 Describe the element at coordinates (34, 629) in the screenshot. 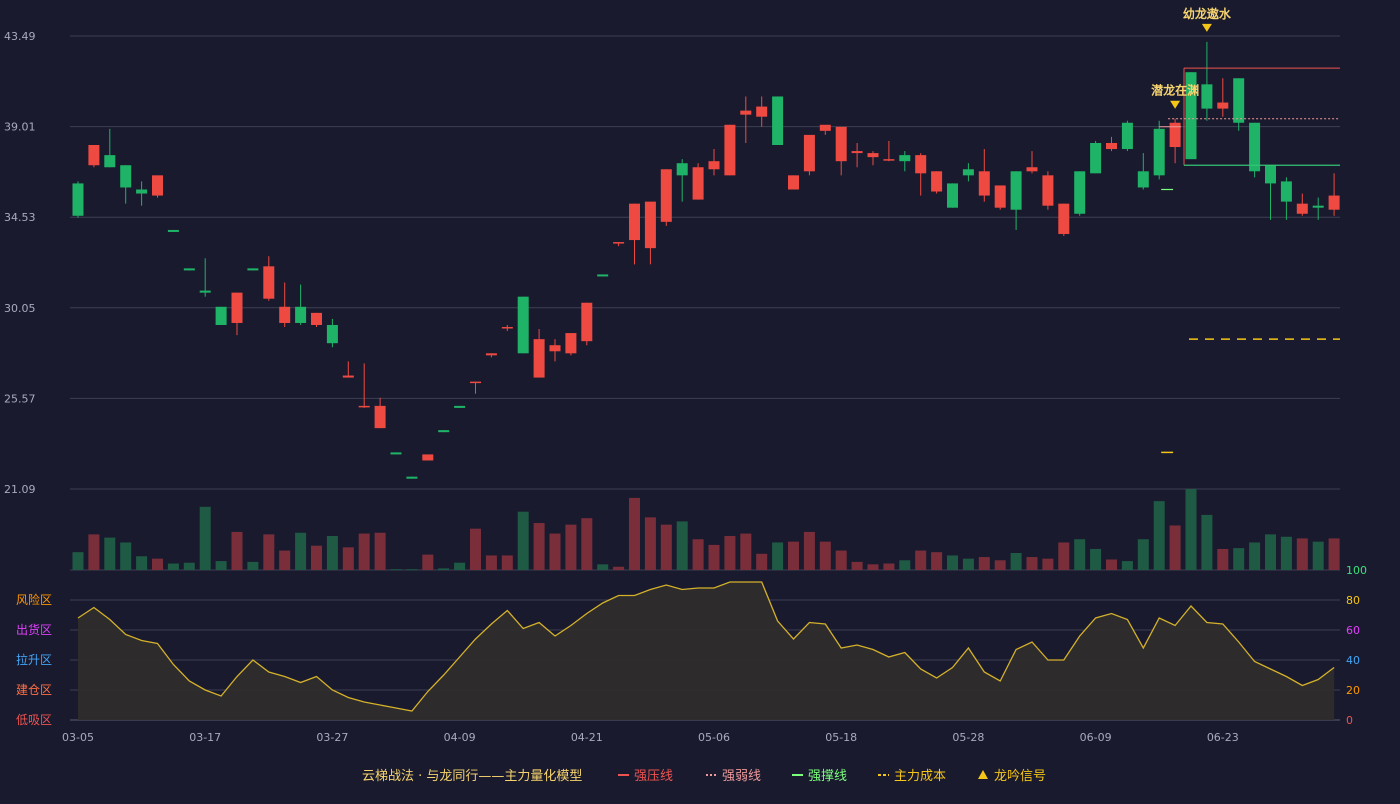

I see `oscillator-zone-label: 出货区` at that location.